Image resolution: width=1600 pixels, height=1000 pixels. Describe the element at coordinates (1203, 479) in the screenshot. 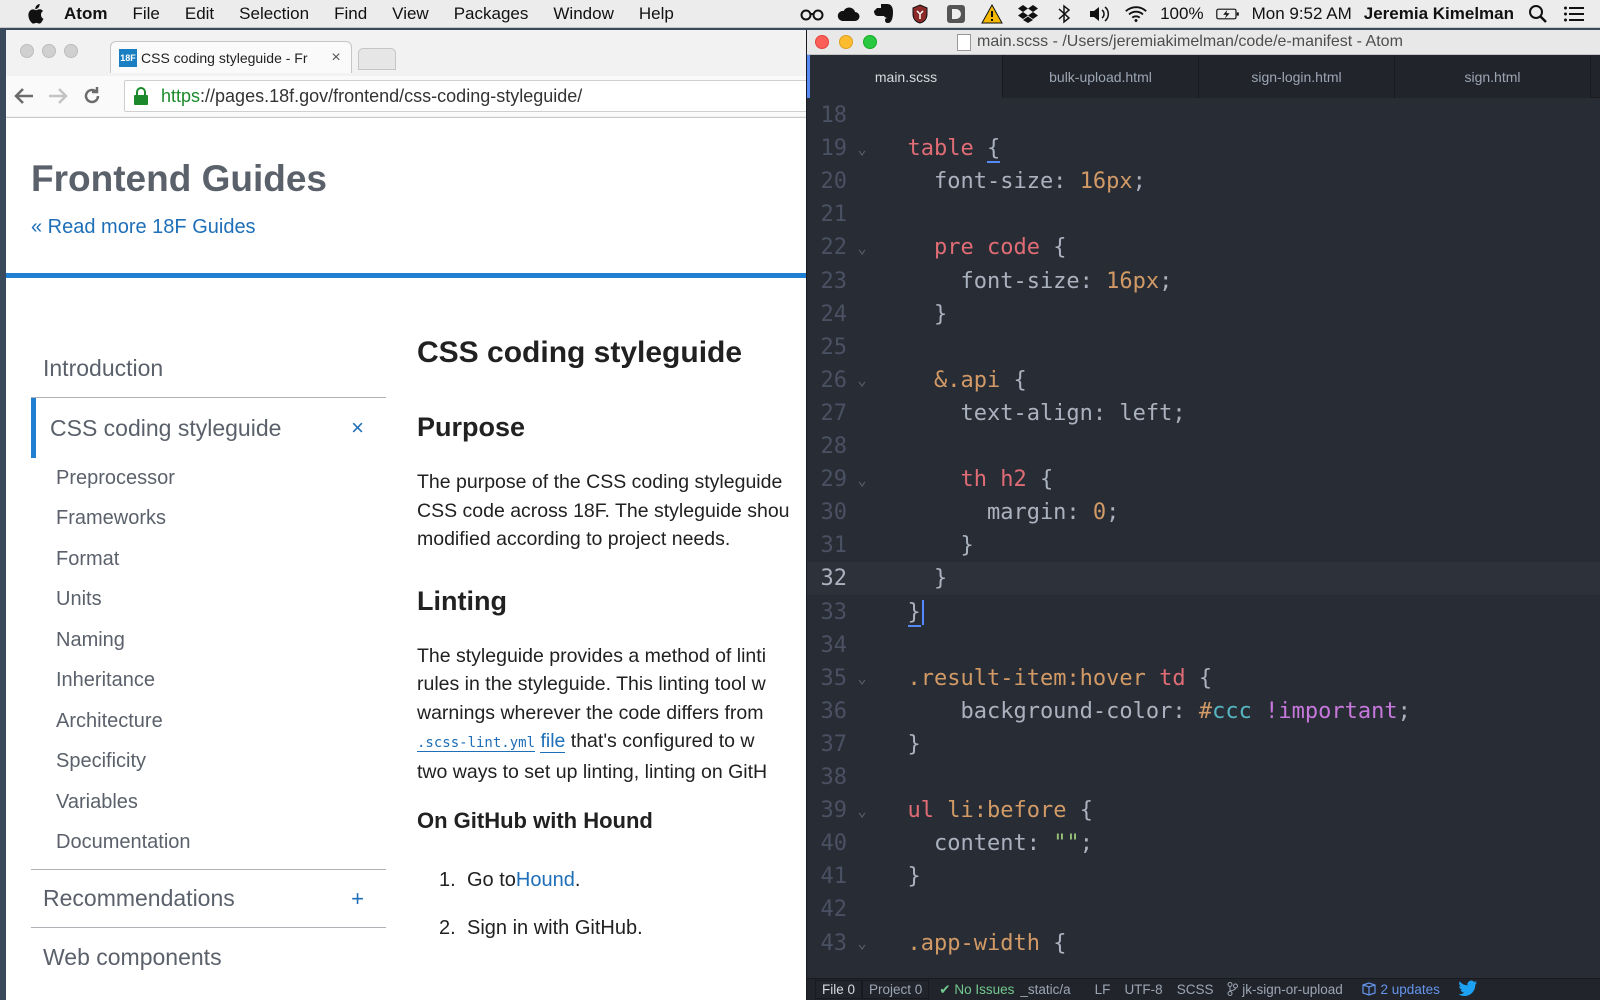

I see `code-line: 29 ⌄ th h2 {` at that location.